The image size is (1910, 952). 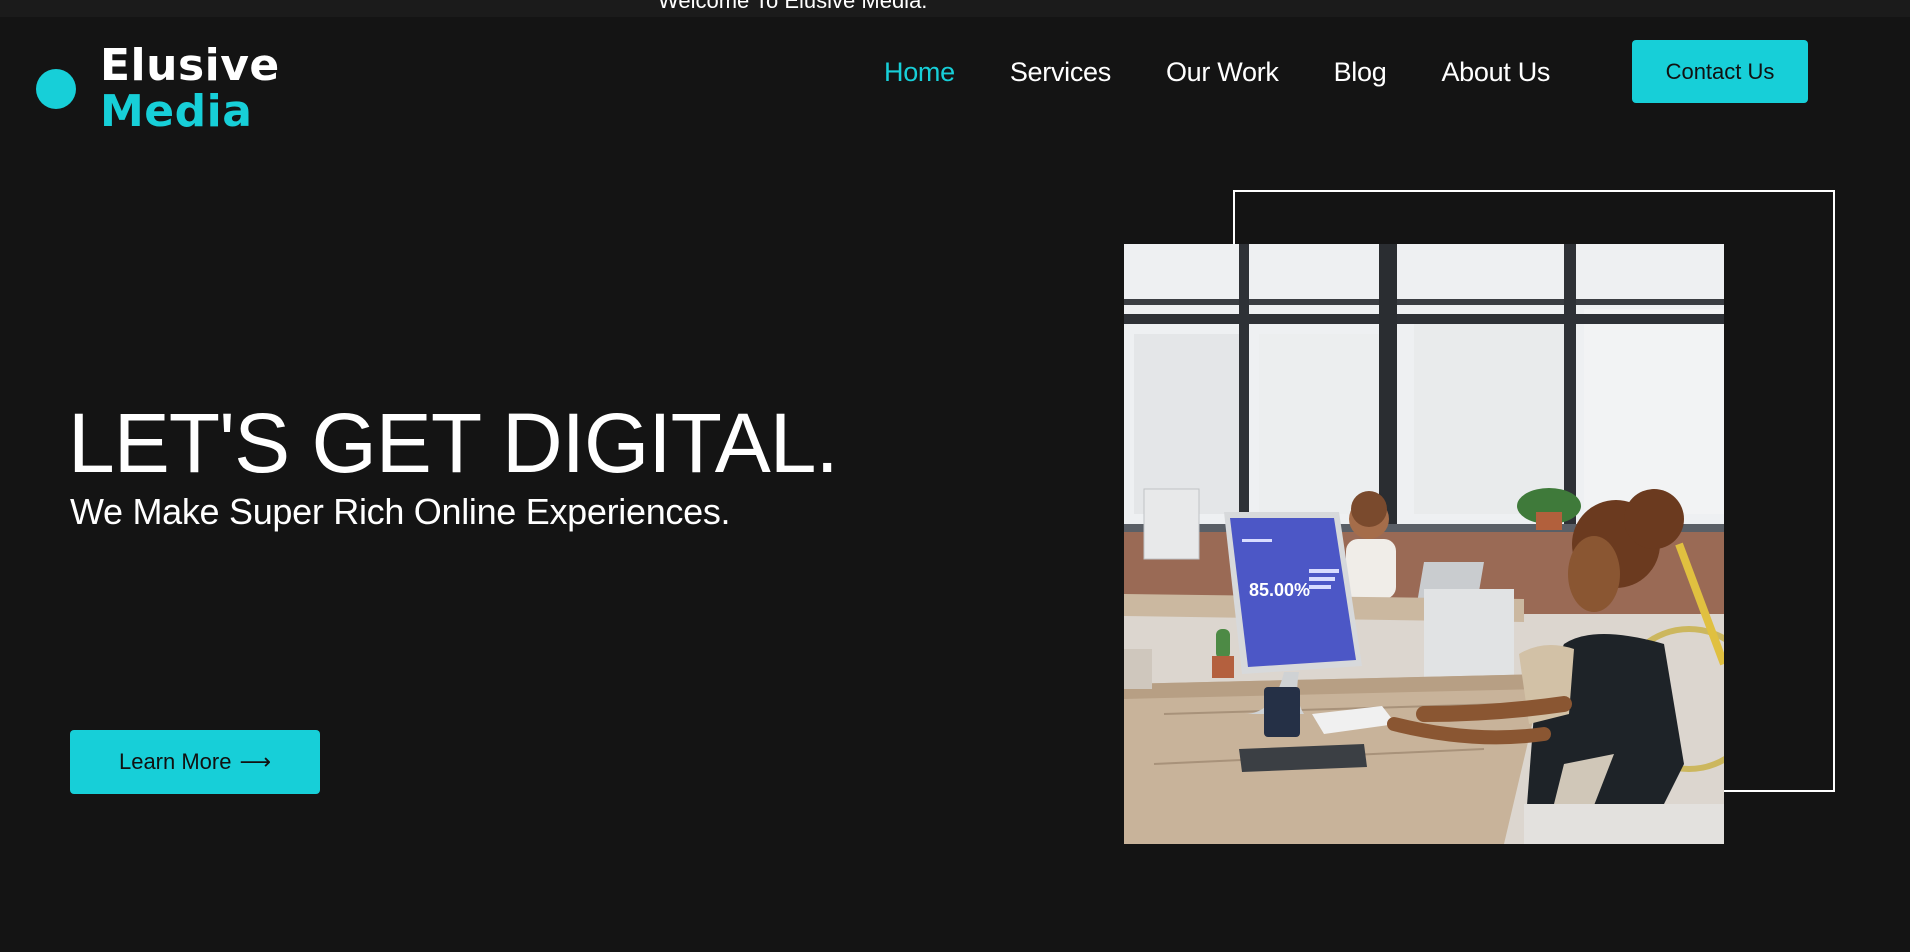 I want to click on main-nav: Home Services Our Work Blog About Us, so click(x=1244, y=72).